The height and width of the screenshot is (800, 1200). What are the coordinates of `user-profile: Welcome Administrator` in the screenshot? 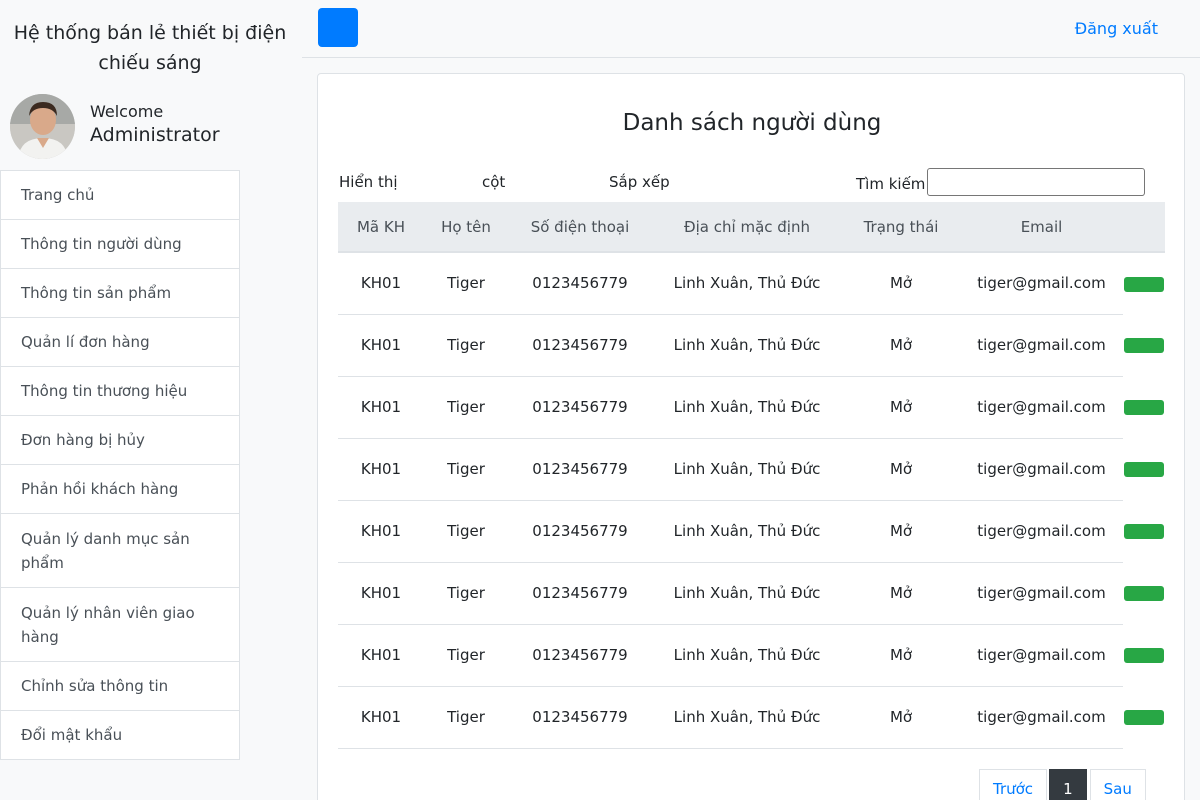 It's located at (155, 127).